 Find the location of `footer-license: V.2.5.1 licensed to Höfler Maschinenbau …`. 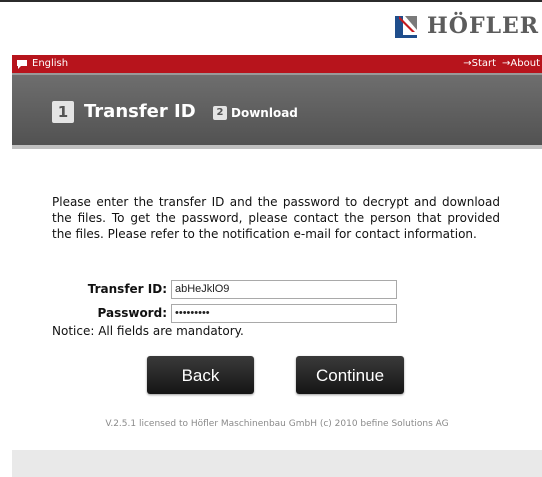

footer-license: V.2.5.1 licensed to Höfler Maschinenbau … is located at coordinates (277, 424).